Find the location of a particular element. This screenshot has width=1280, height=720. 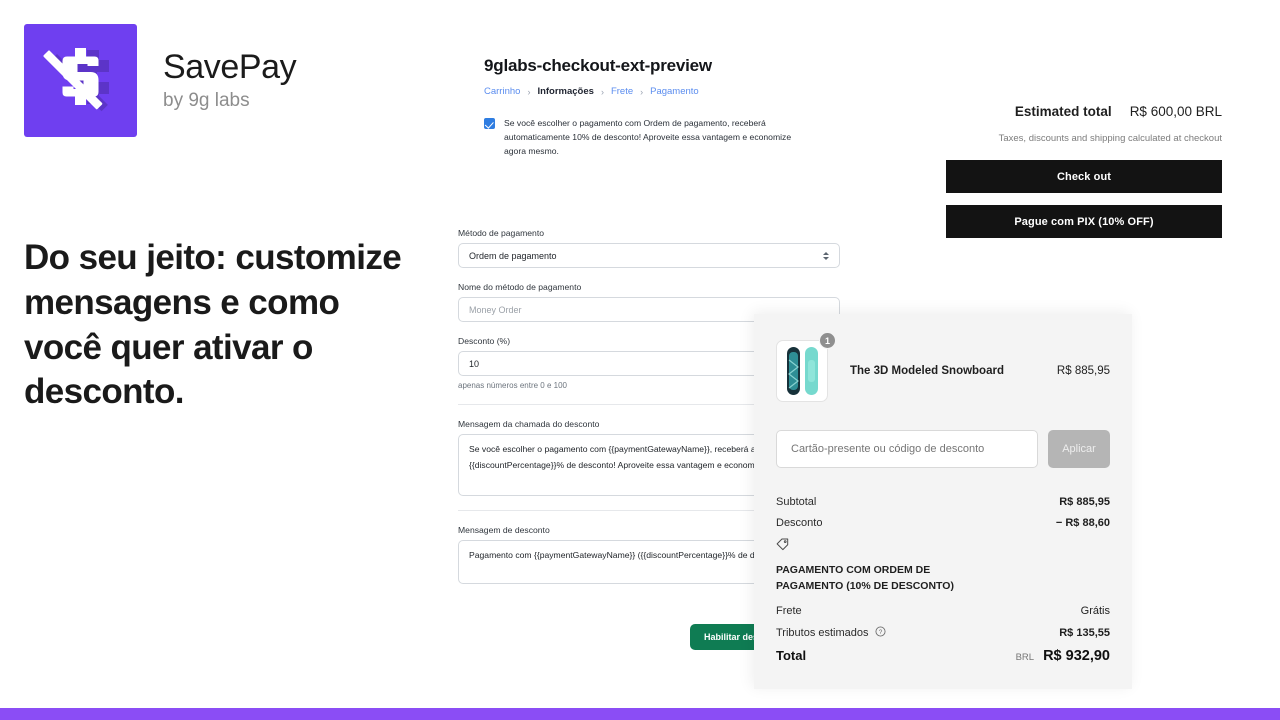

subtotal-label: Subtotal is located at coordinates (796, 502).